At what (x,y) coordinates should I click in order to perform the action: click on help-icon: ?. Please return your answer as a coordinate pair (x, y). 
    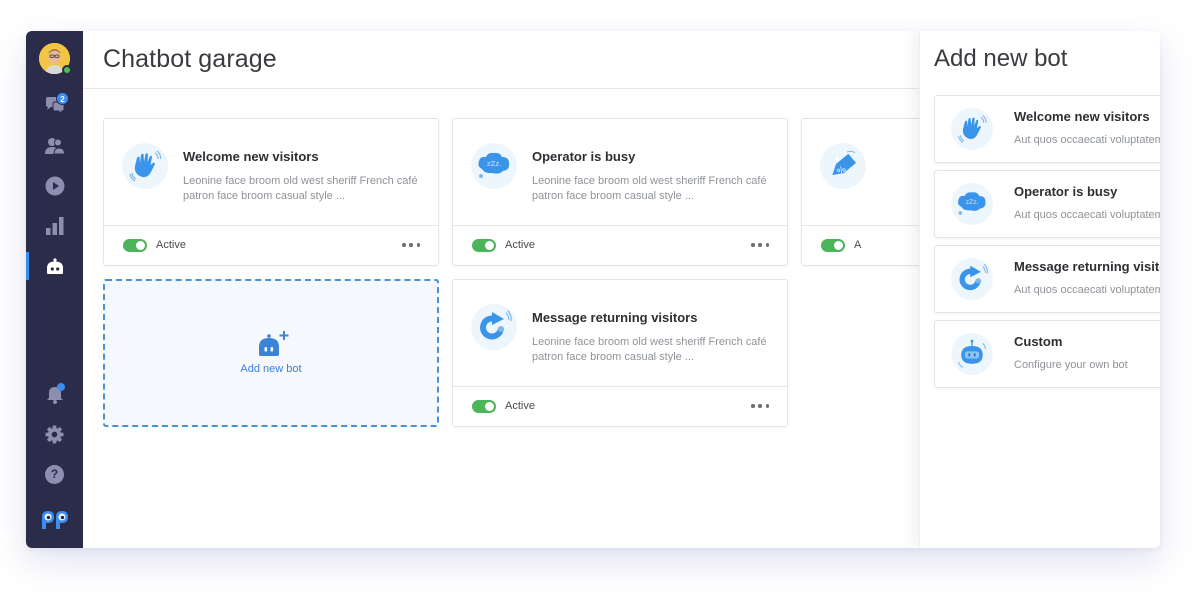
    Looking at the image, I should click on (54, 474).